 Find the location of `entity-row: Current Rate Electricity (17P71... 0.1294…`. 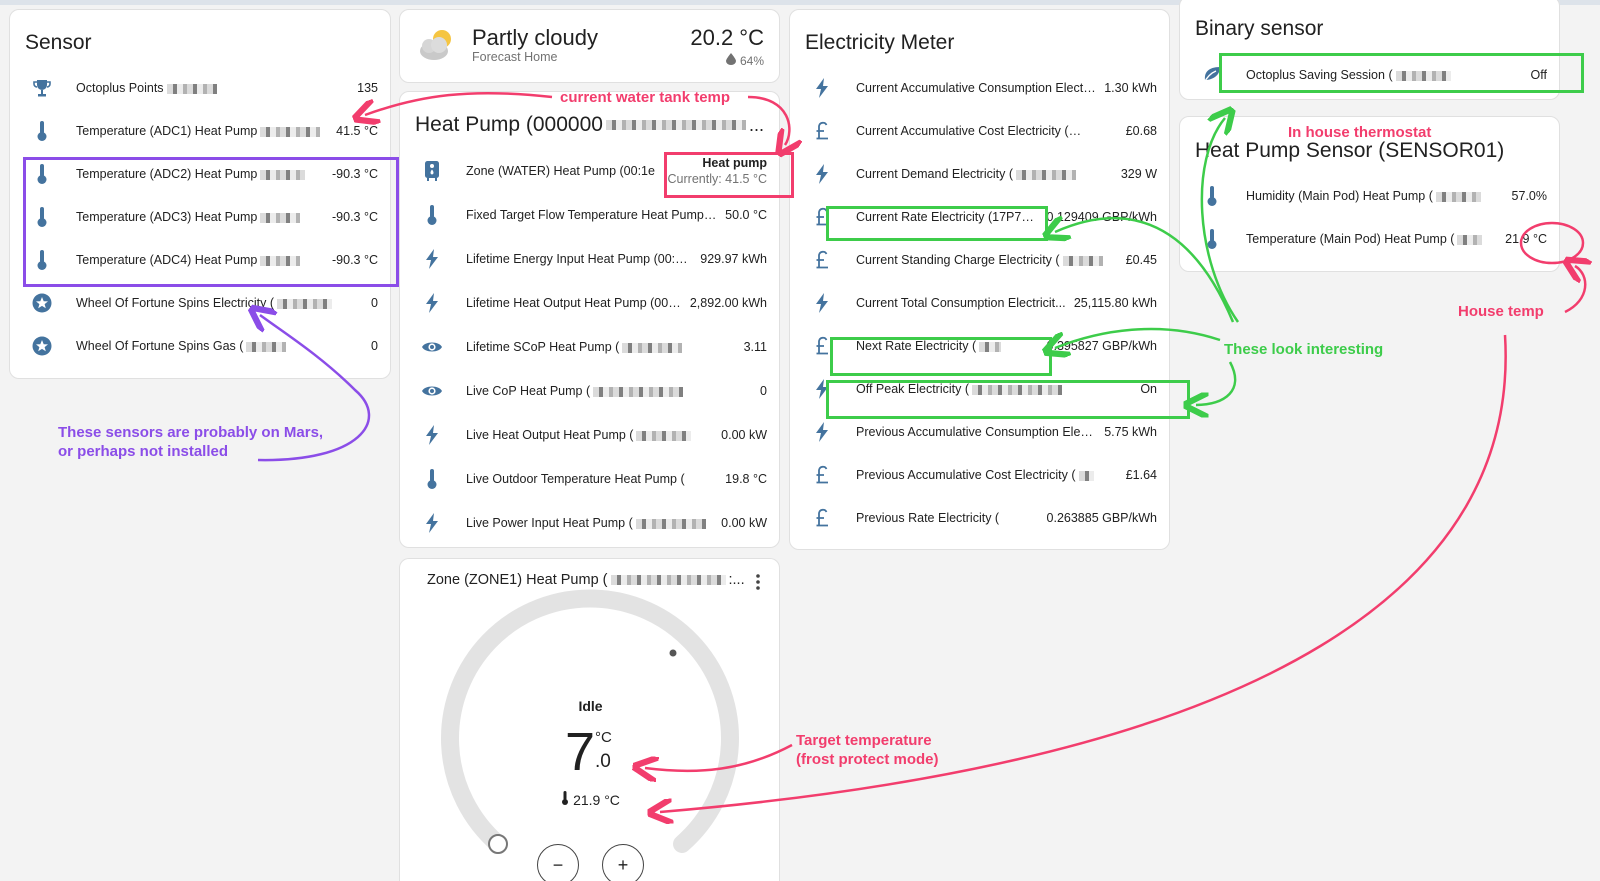

entity-row: Current Rate Electricity (17P71... 0.1294… is located at coordinates (983, 217).